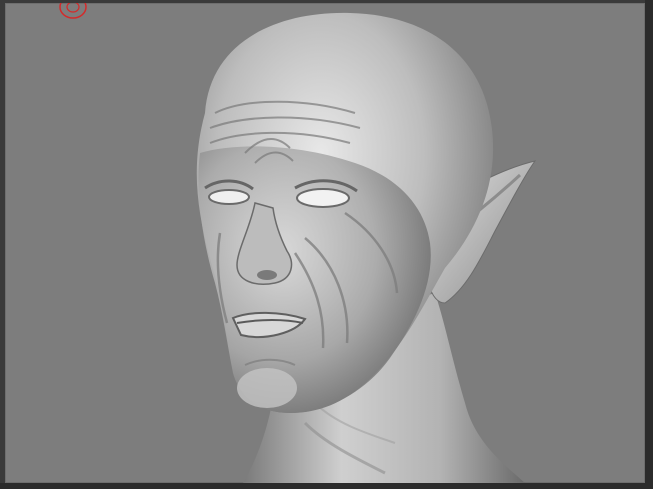  I want to click on right-eye, so click(323, 198).